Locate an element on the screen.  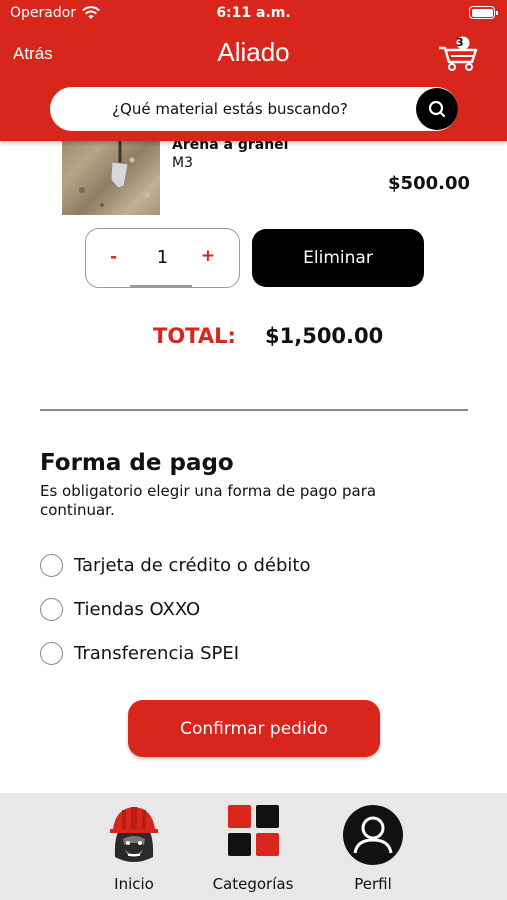
increase-quantity-button: + is located at coordinates (208, 256).